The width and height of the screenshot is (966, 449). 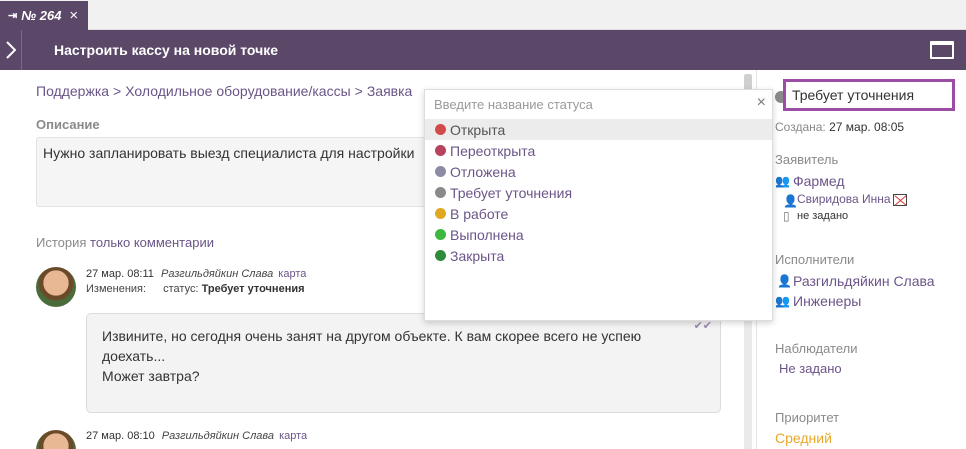 What do you see at coordinates (479, 213) in the screenshot?
I see `status-option-label: В работе` at bounding box center [479, 213].